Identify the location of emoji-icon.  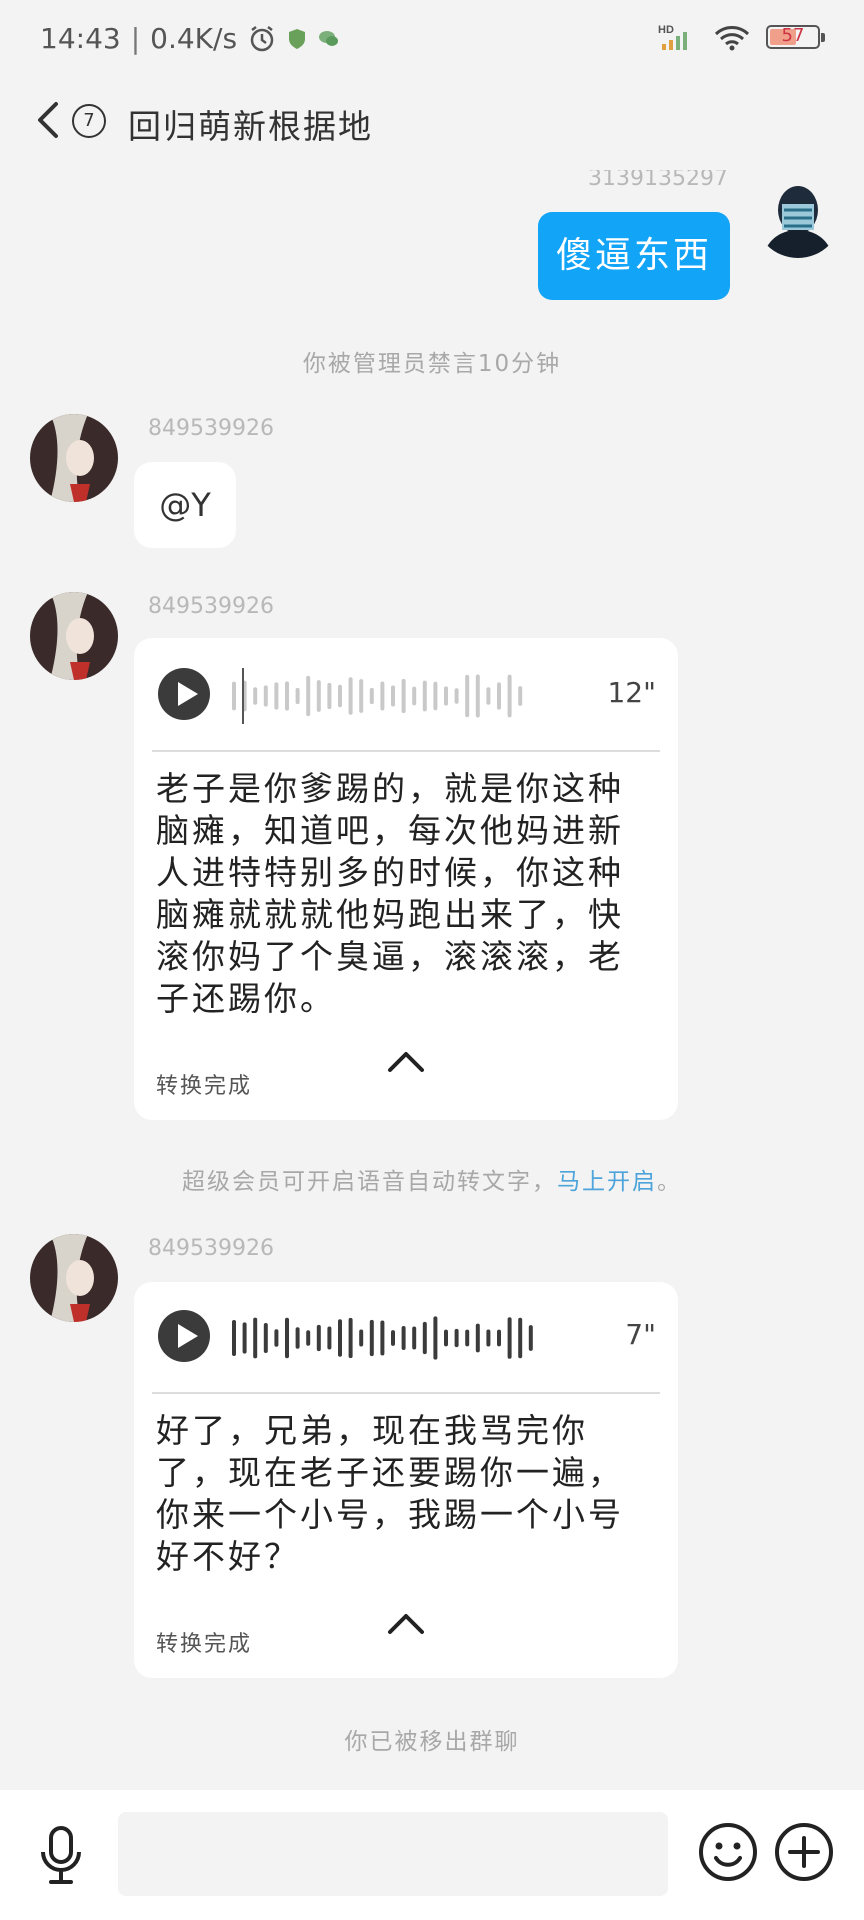
(728, 1852).